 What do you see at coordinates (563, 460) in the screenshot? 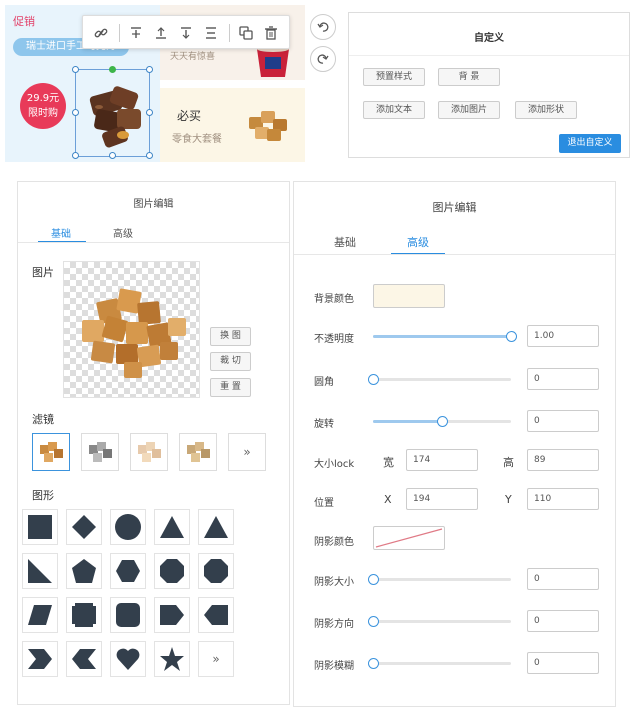
I see `height-input: 89` at bounding box center [563, 460].